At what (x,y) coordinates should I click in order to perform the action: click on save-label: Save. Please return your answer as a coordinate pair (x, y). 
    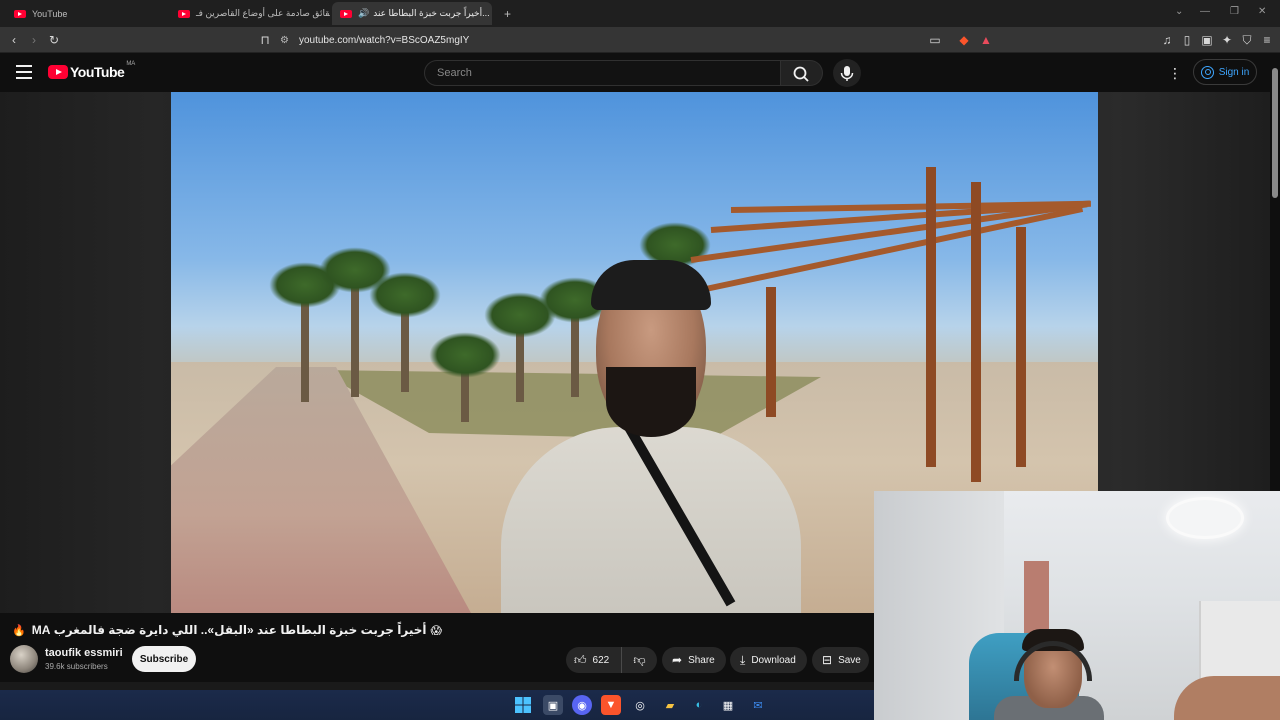
    Looking at the image, I should click on (849, 660).